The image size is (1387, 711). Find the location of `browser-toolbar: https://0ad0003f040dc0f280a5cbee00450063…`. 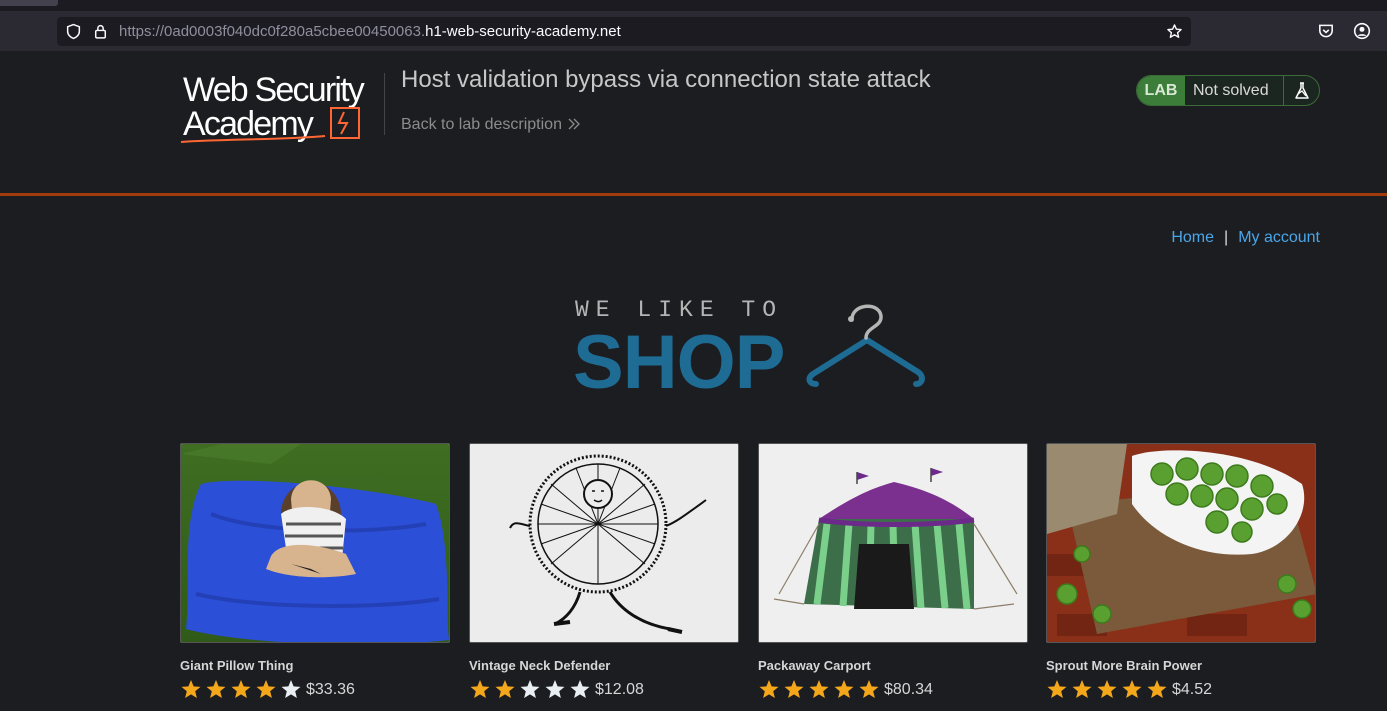

browser-toolbar: https://0ad0003f040dc0f280a5cbee00450063… is located at coordinates (693, 31).